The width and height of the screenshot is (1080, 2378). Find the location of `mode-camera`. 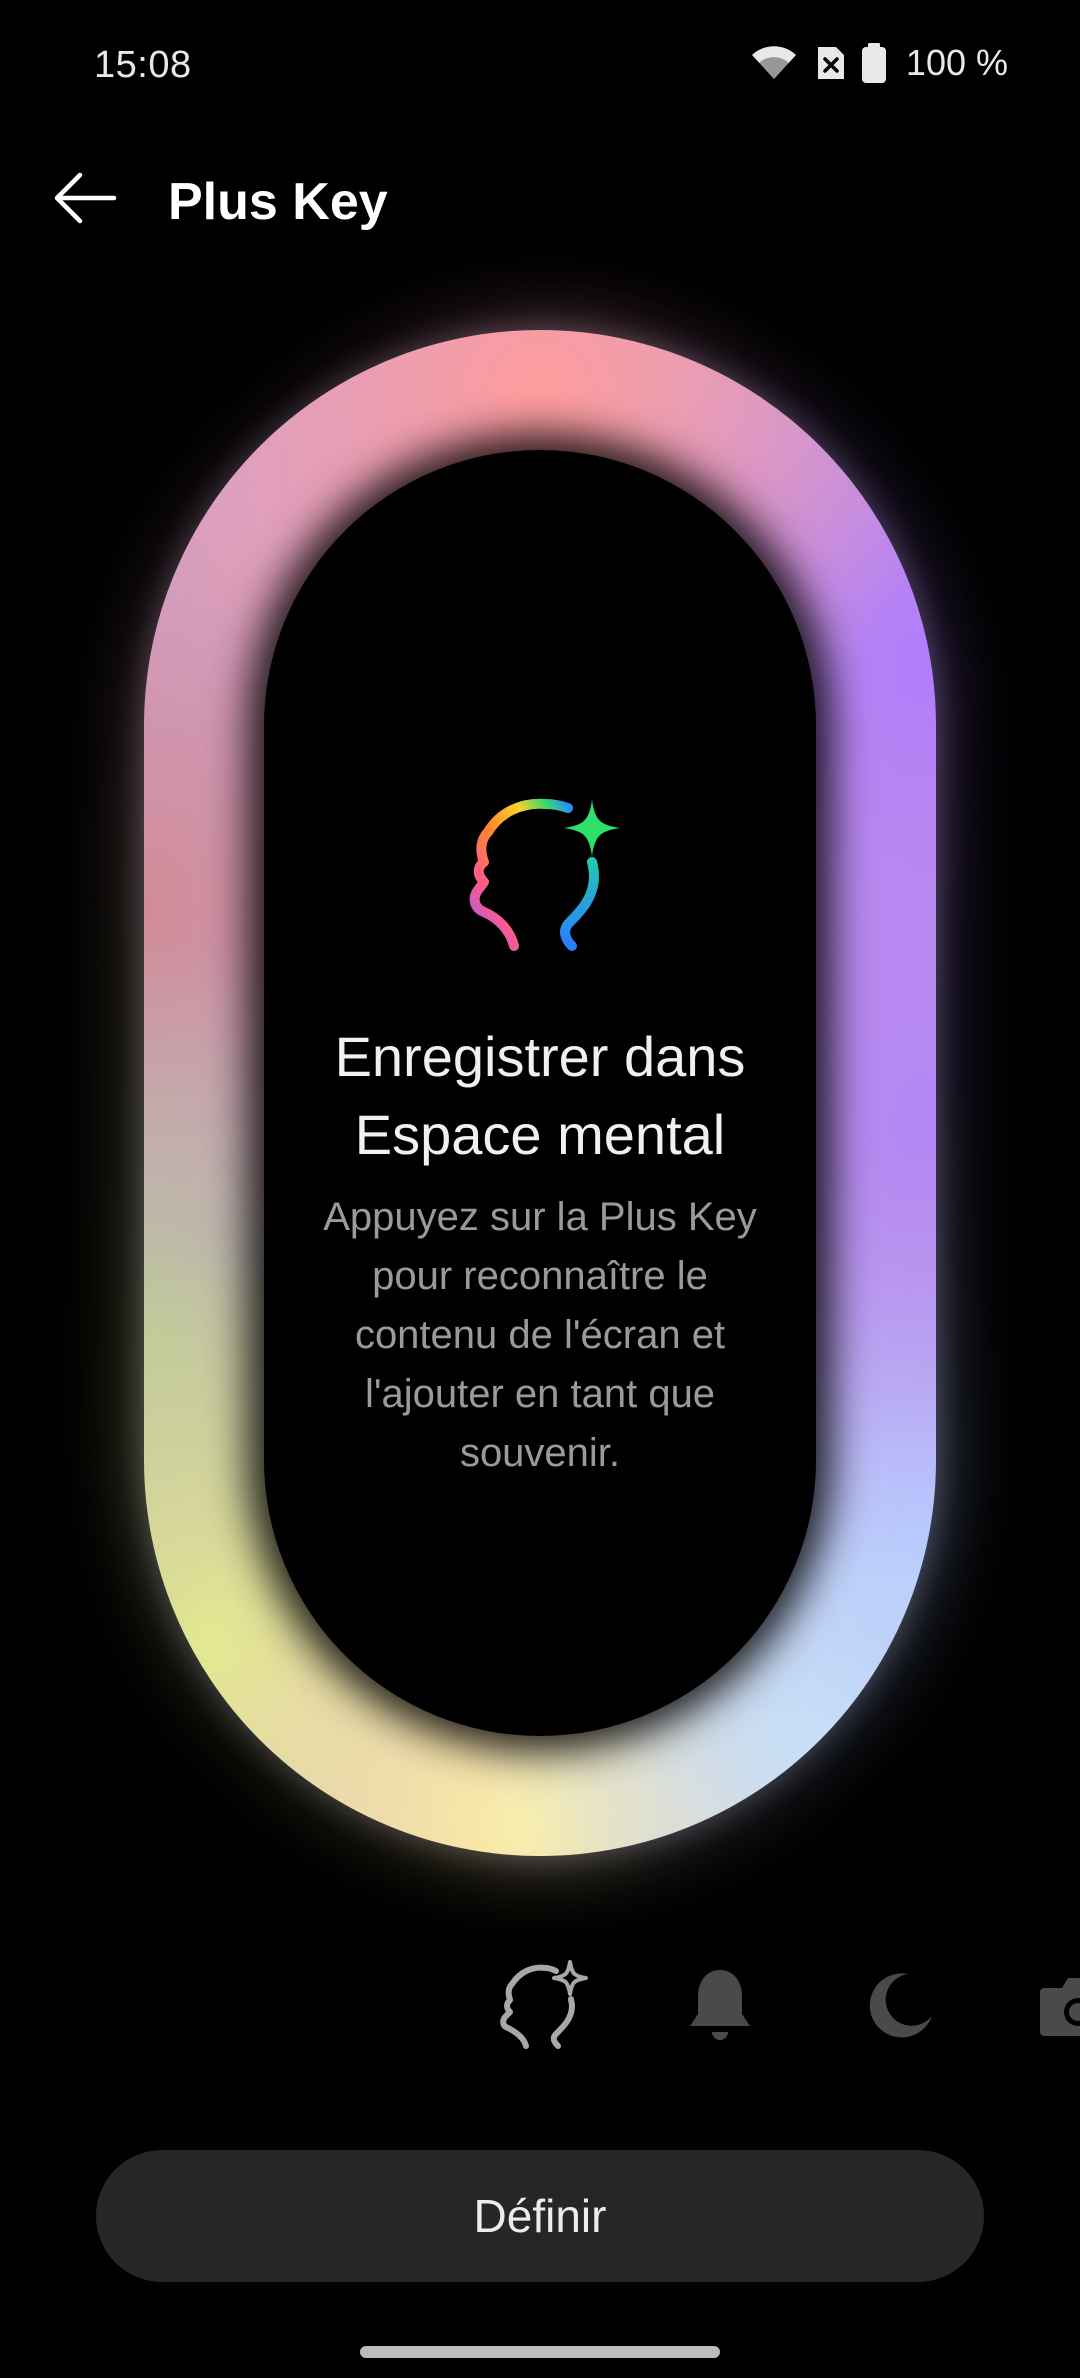

mode-camera is located at coordinates (1055, 2008).